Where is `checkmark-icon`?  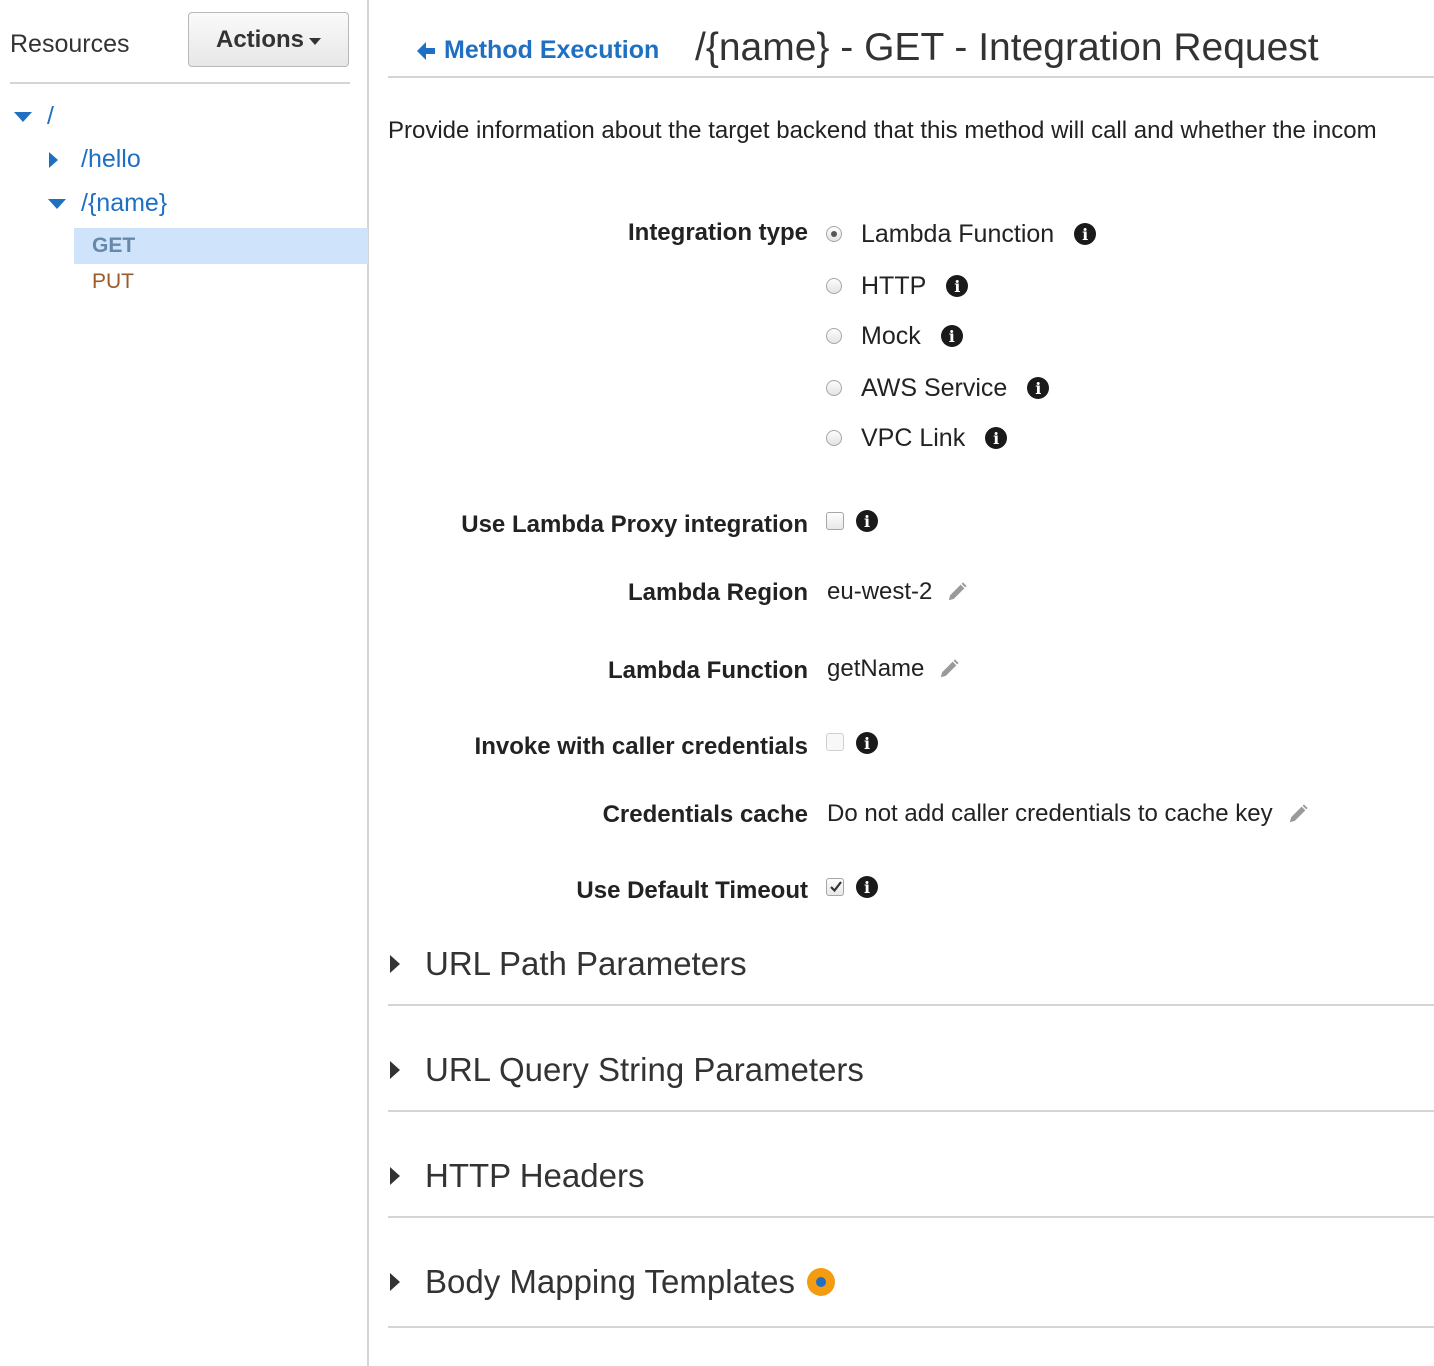
checkmark-icon is located at coordinates (836, 887).